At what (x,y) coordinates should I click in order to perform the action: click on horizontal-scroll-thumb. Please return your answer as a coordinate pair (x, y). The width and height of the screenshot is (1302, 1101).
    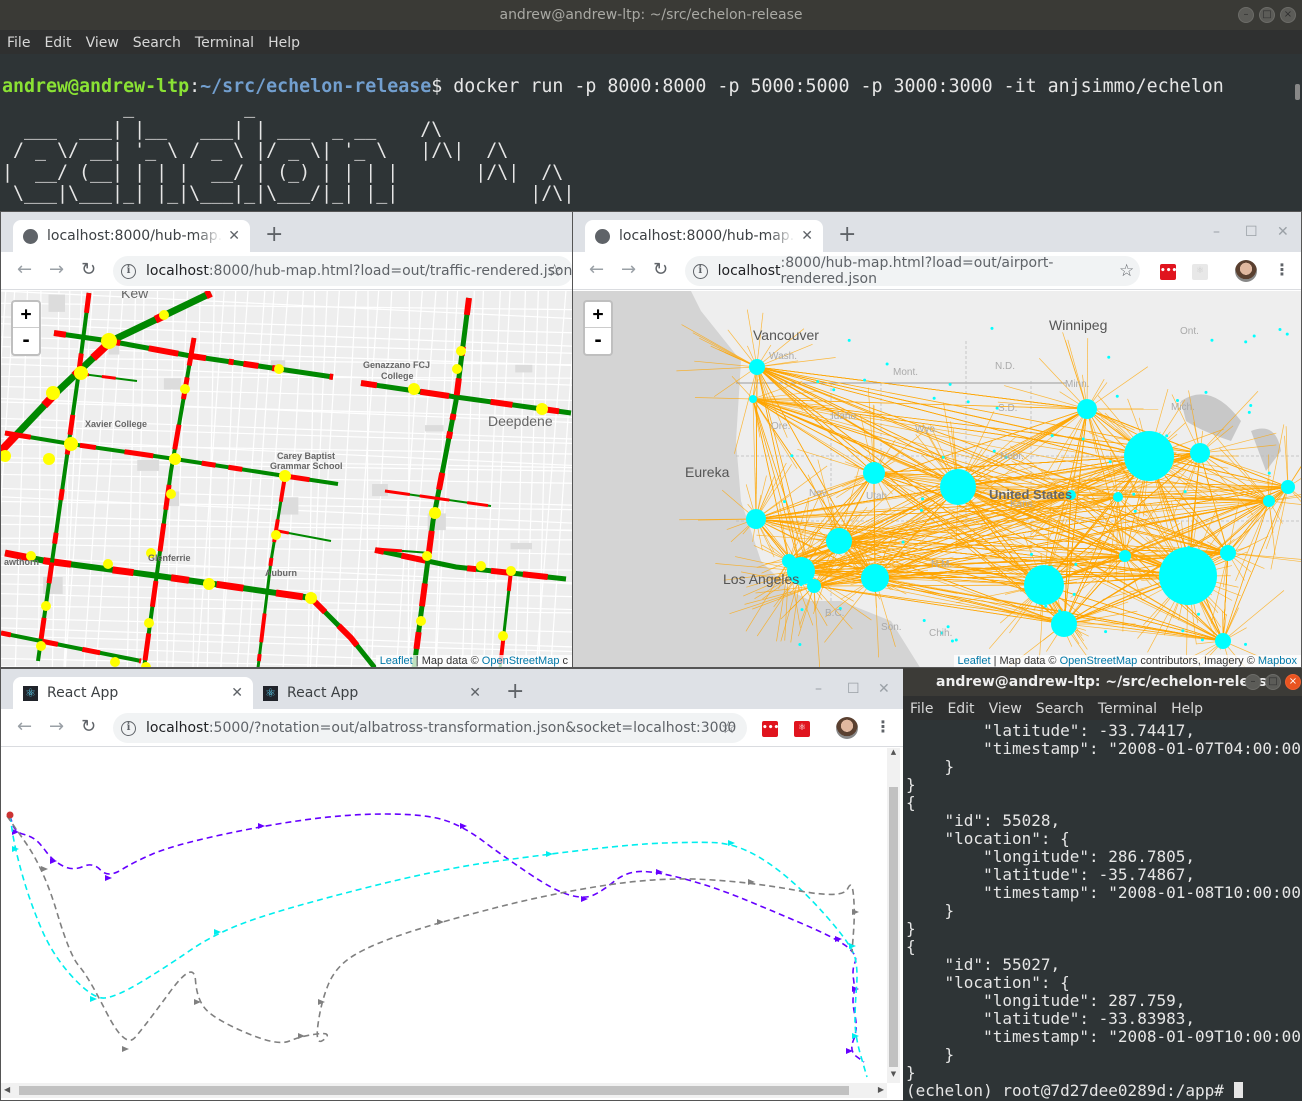
    Looking at the image, I should click on (434, 1090).